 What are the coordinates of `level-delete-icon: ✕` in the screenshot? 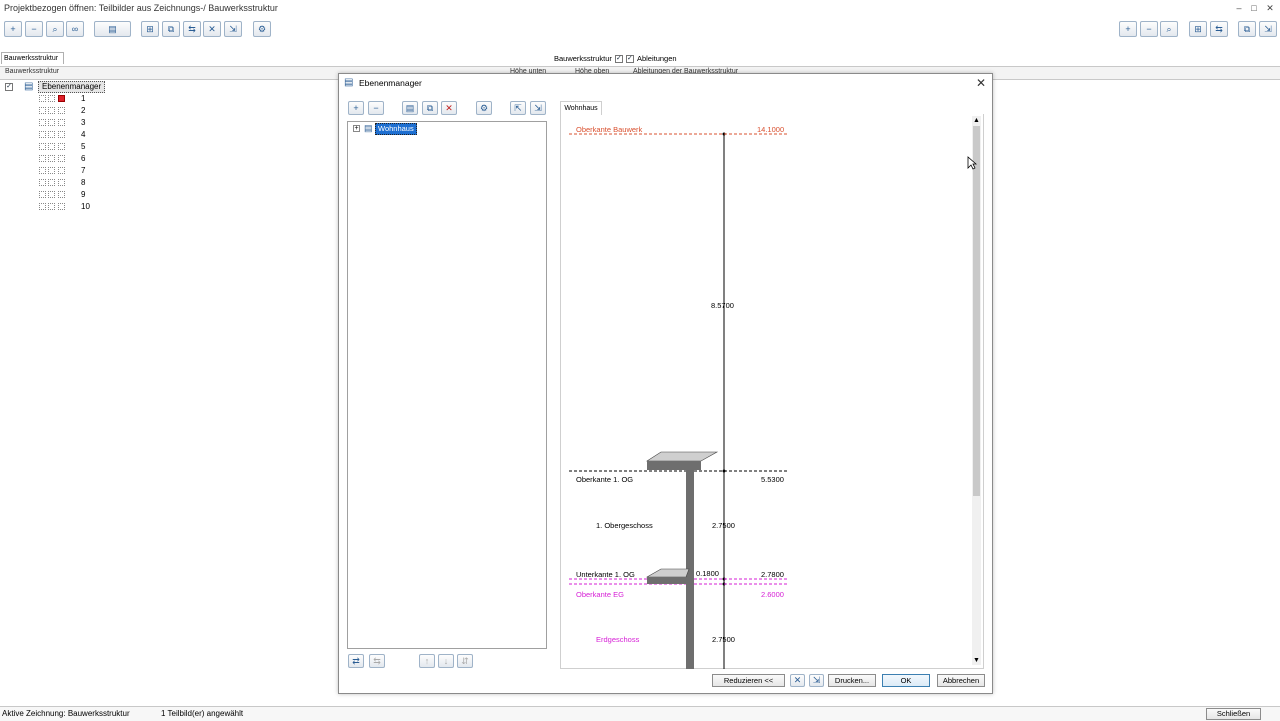 It's located at (449, 108).